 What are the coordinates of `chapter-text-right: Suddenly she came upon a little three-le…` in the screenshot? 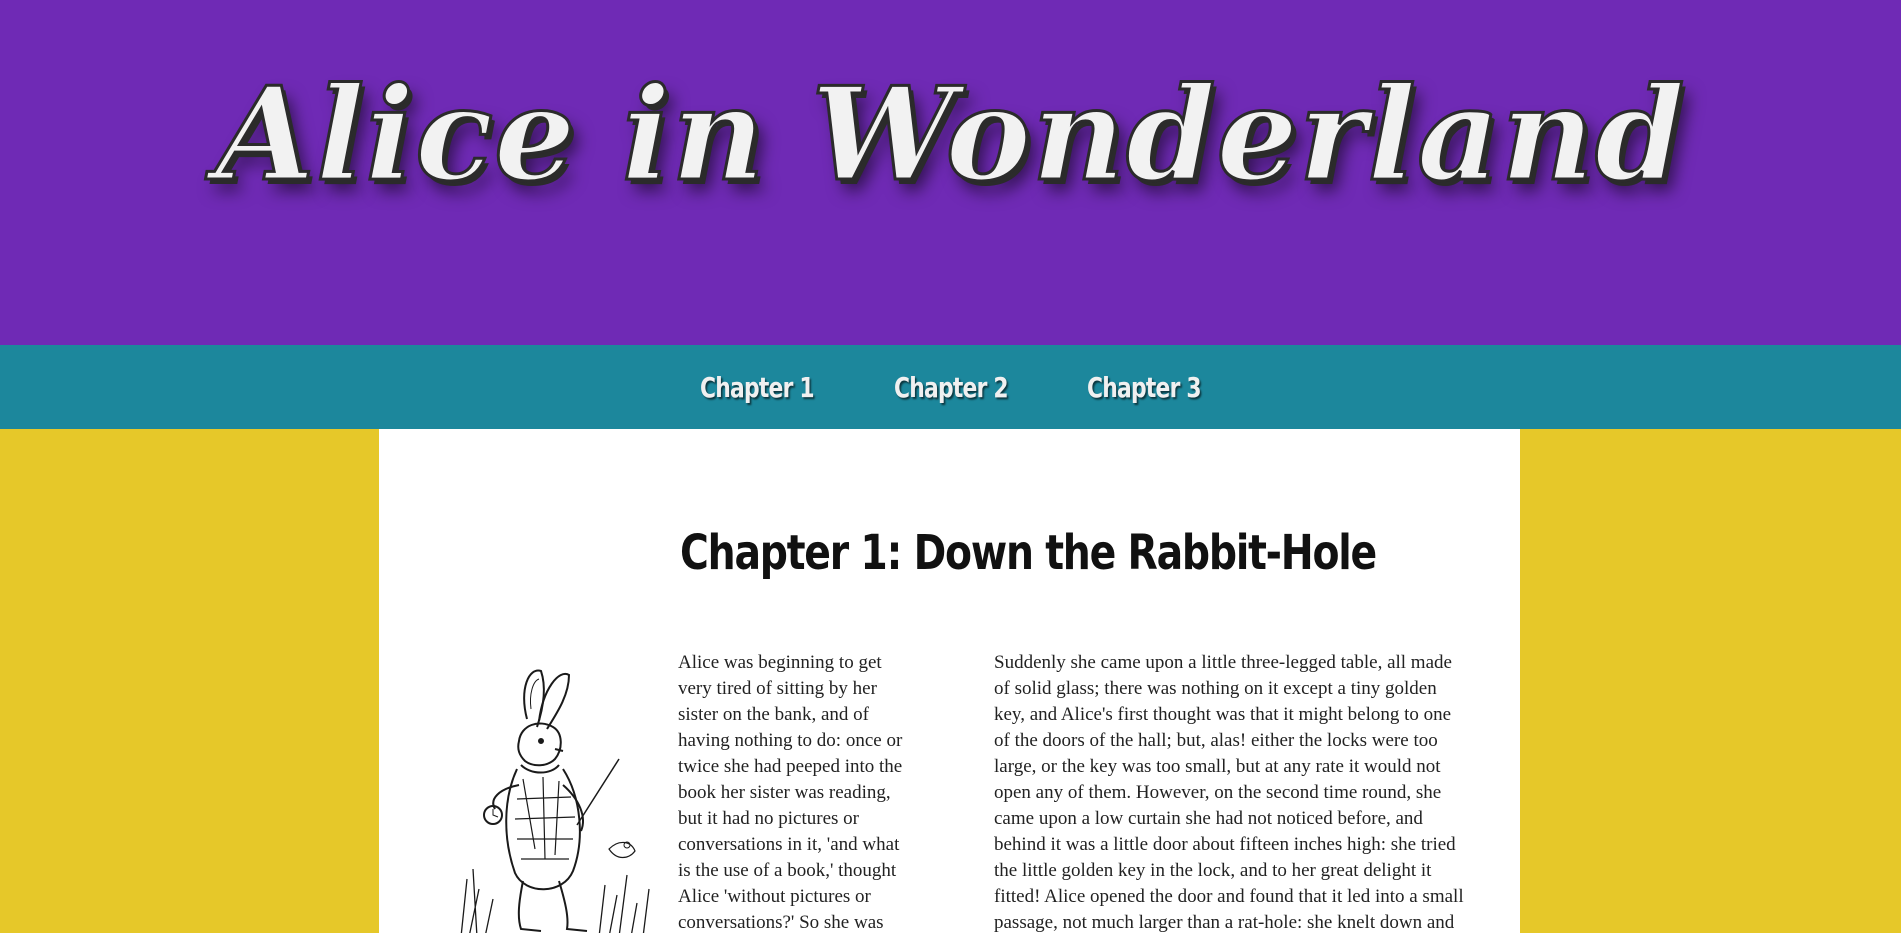 It's located at (1229, 792).